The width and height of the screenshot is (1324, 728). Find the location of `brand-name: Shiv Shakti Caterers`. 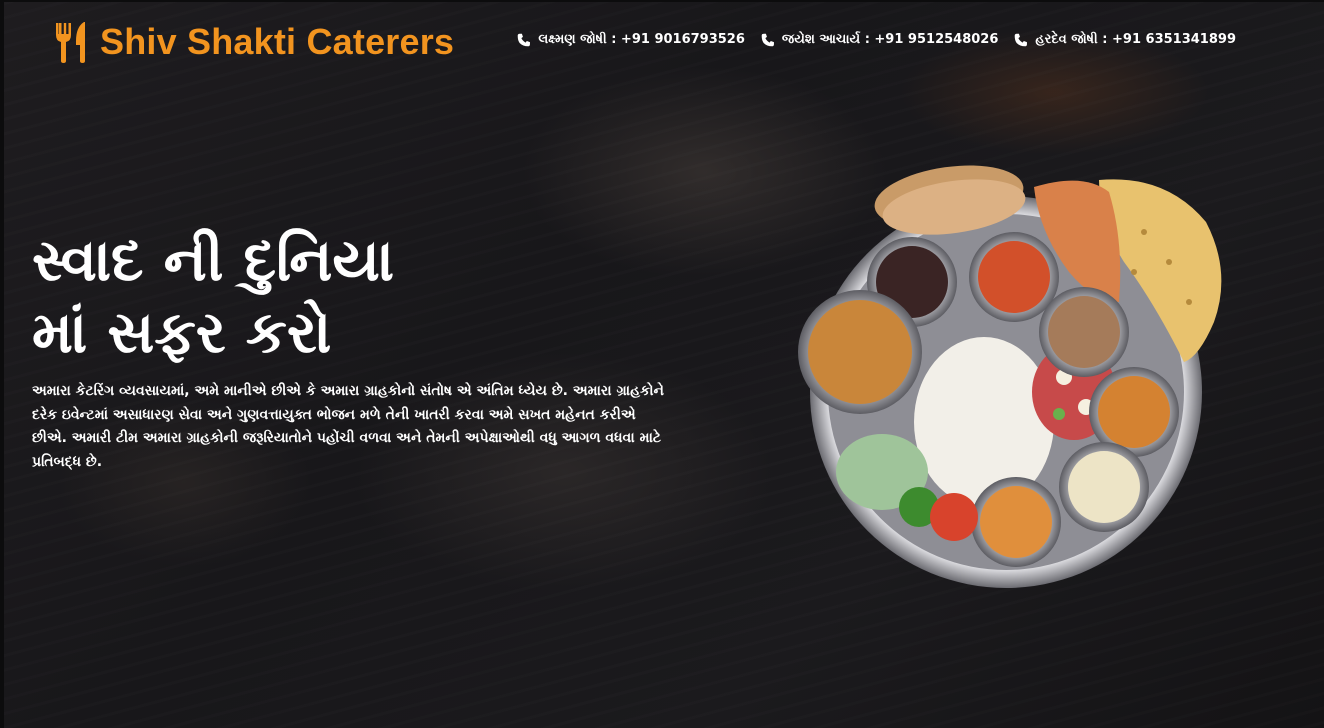

brand-name: Shiv Shakti Caterers is located at coordinates (277, 41).